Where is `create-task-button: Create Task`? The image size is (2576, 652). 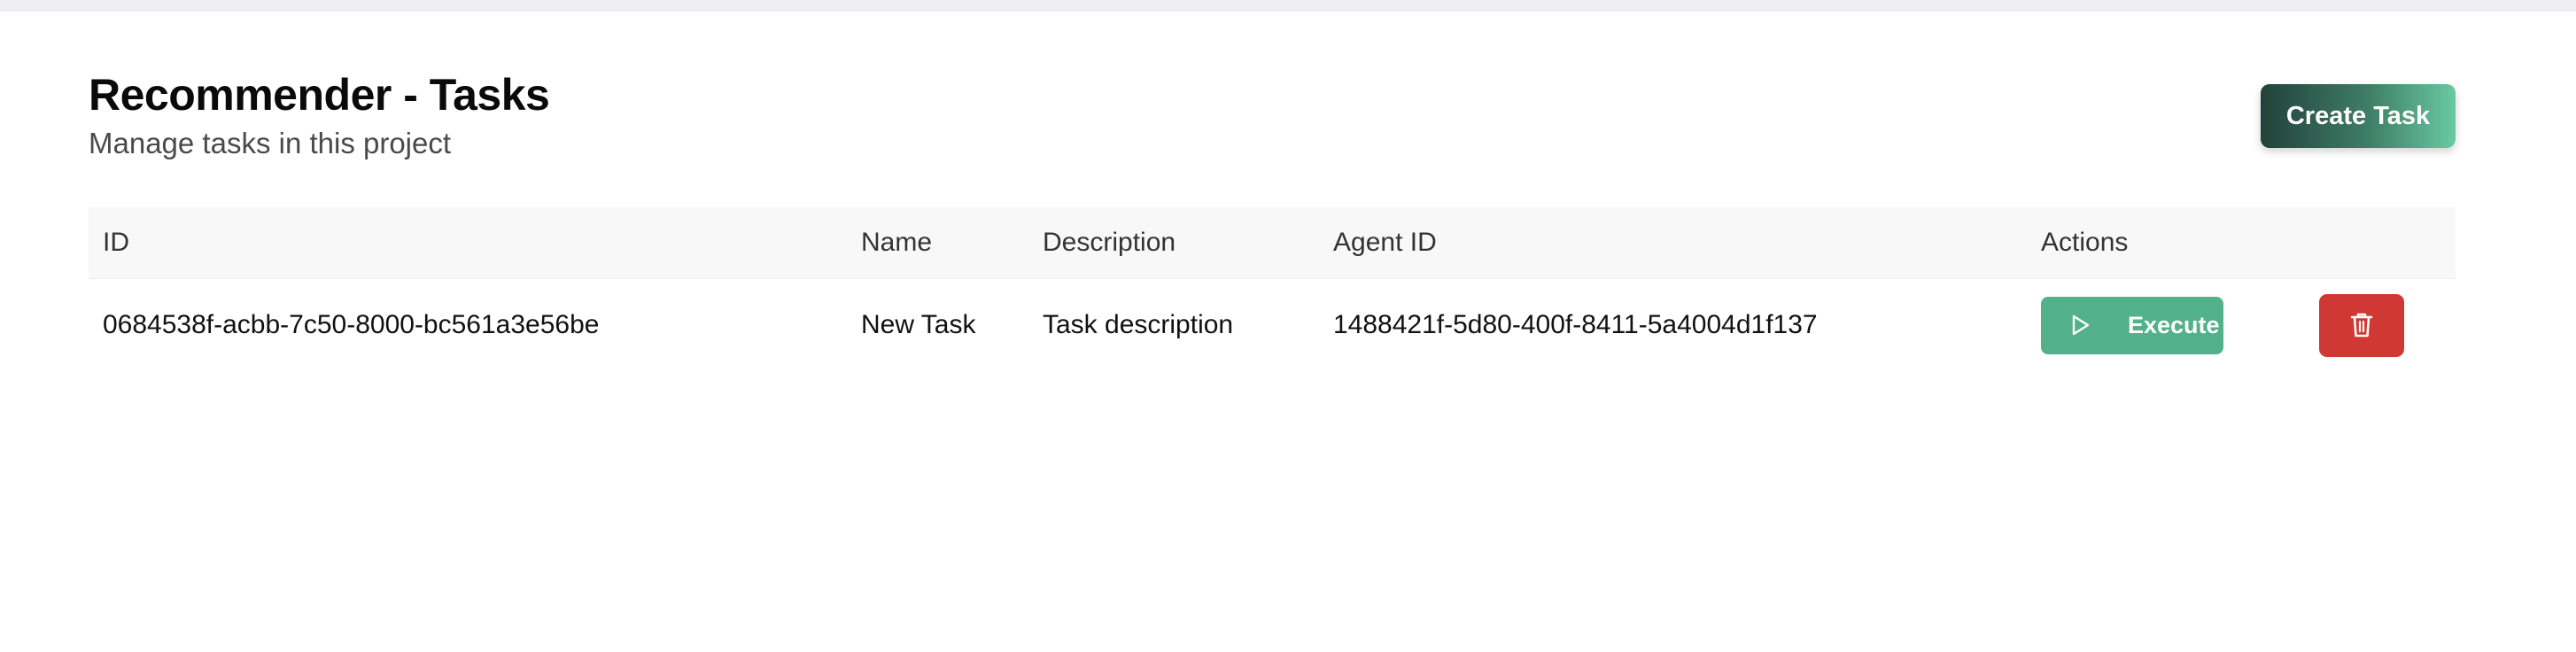
create-task-button: Create Task is located at coordinates (2358, 116).